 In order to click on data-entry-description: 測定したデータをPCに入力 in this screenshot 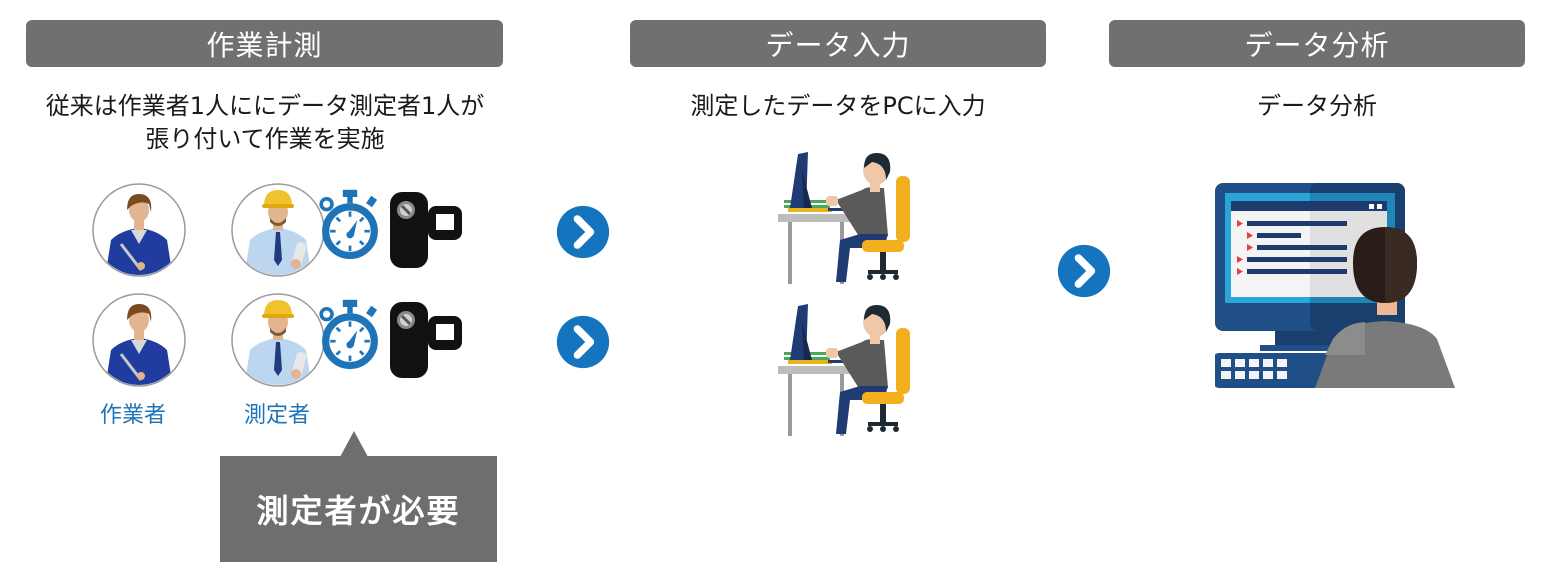, I will do `click(838, 106)`.